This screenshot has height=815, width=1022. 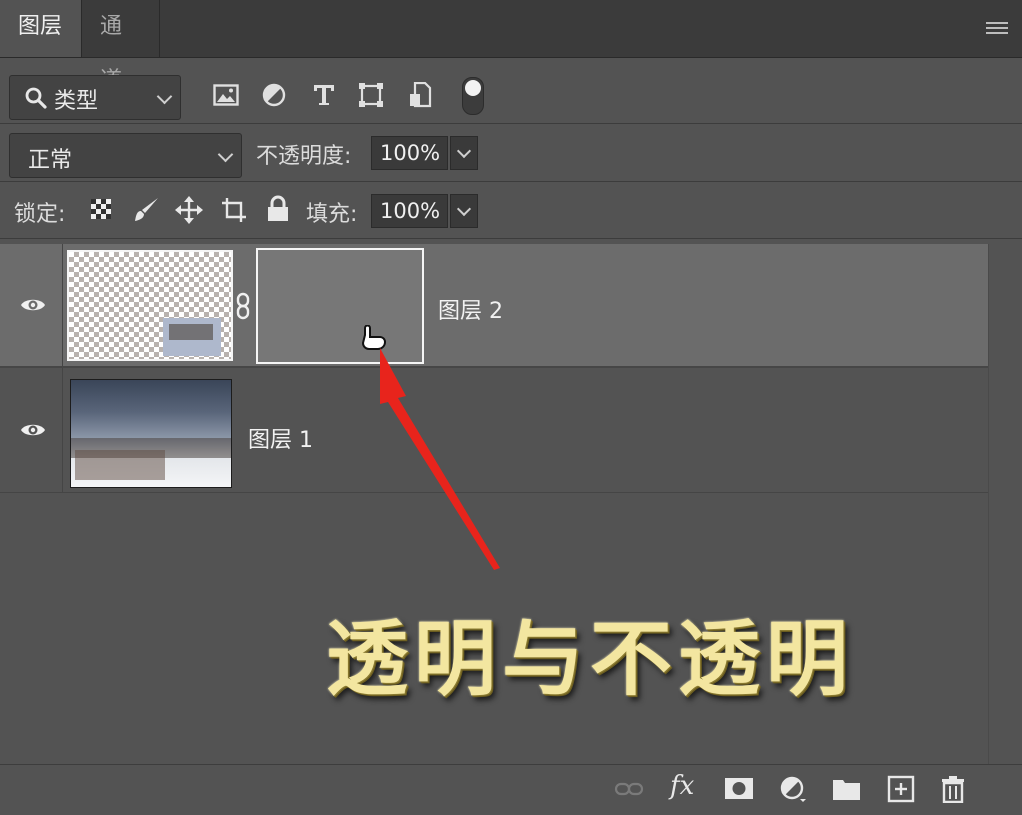 I want to click on fill-label: 填充:, so click(x=332, y=214).